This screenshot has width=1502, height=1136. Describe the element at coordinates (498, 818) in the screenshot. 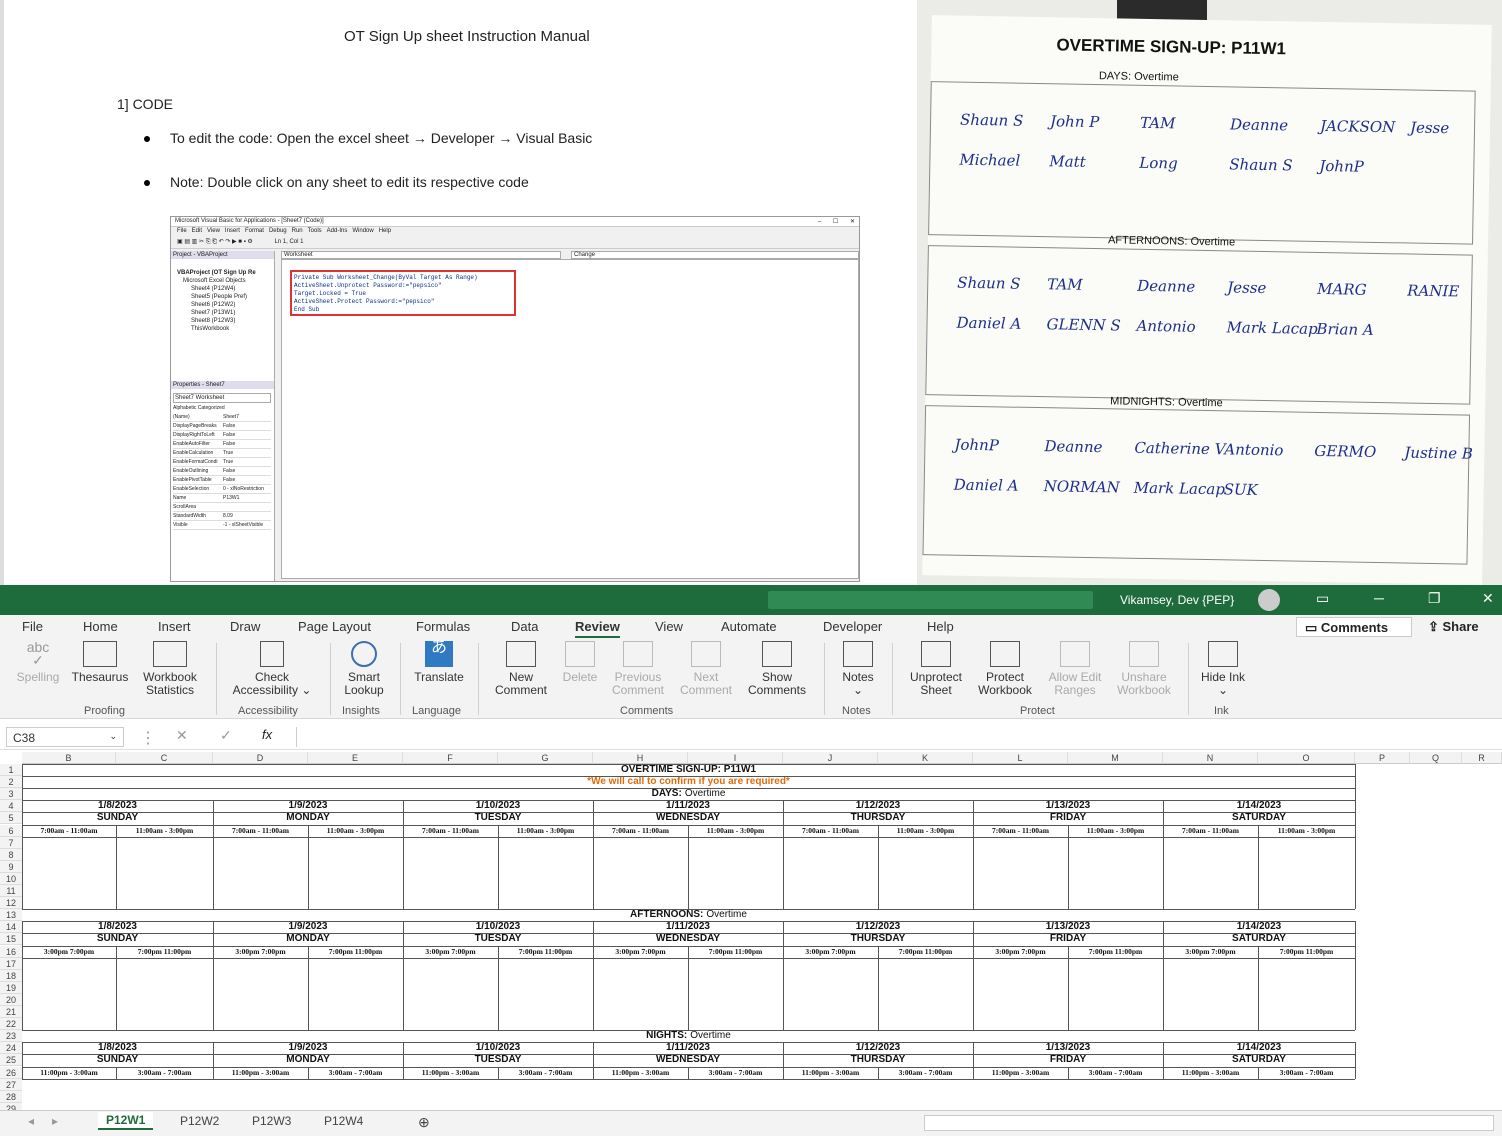

I see `day-header: TUESDAY` at that location.